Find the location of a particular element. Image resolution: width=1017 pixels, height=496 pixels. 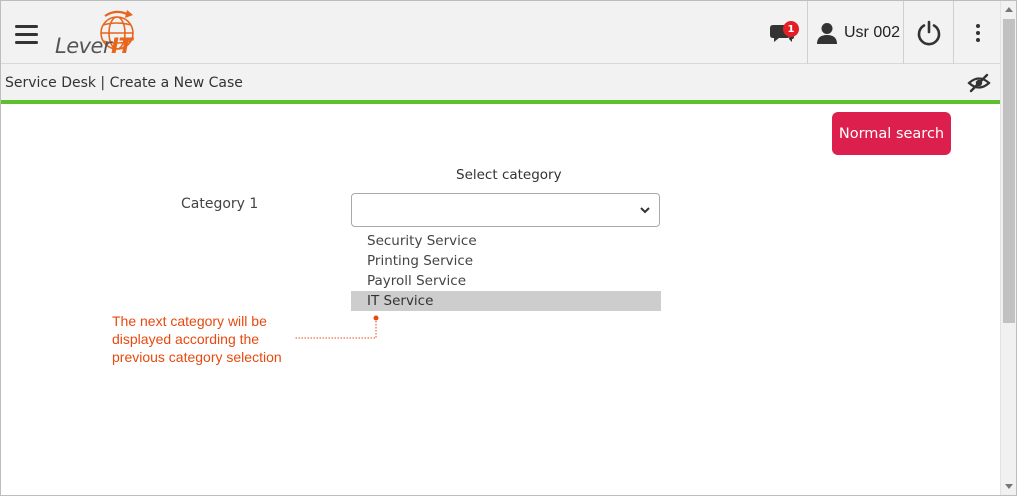

select-category-heading: Select category is located at coordinates (509, 175).